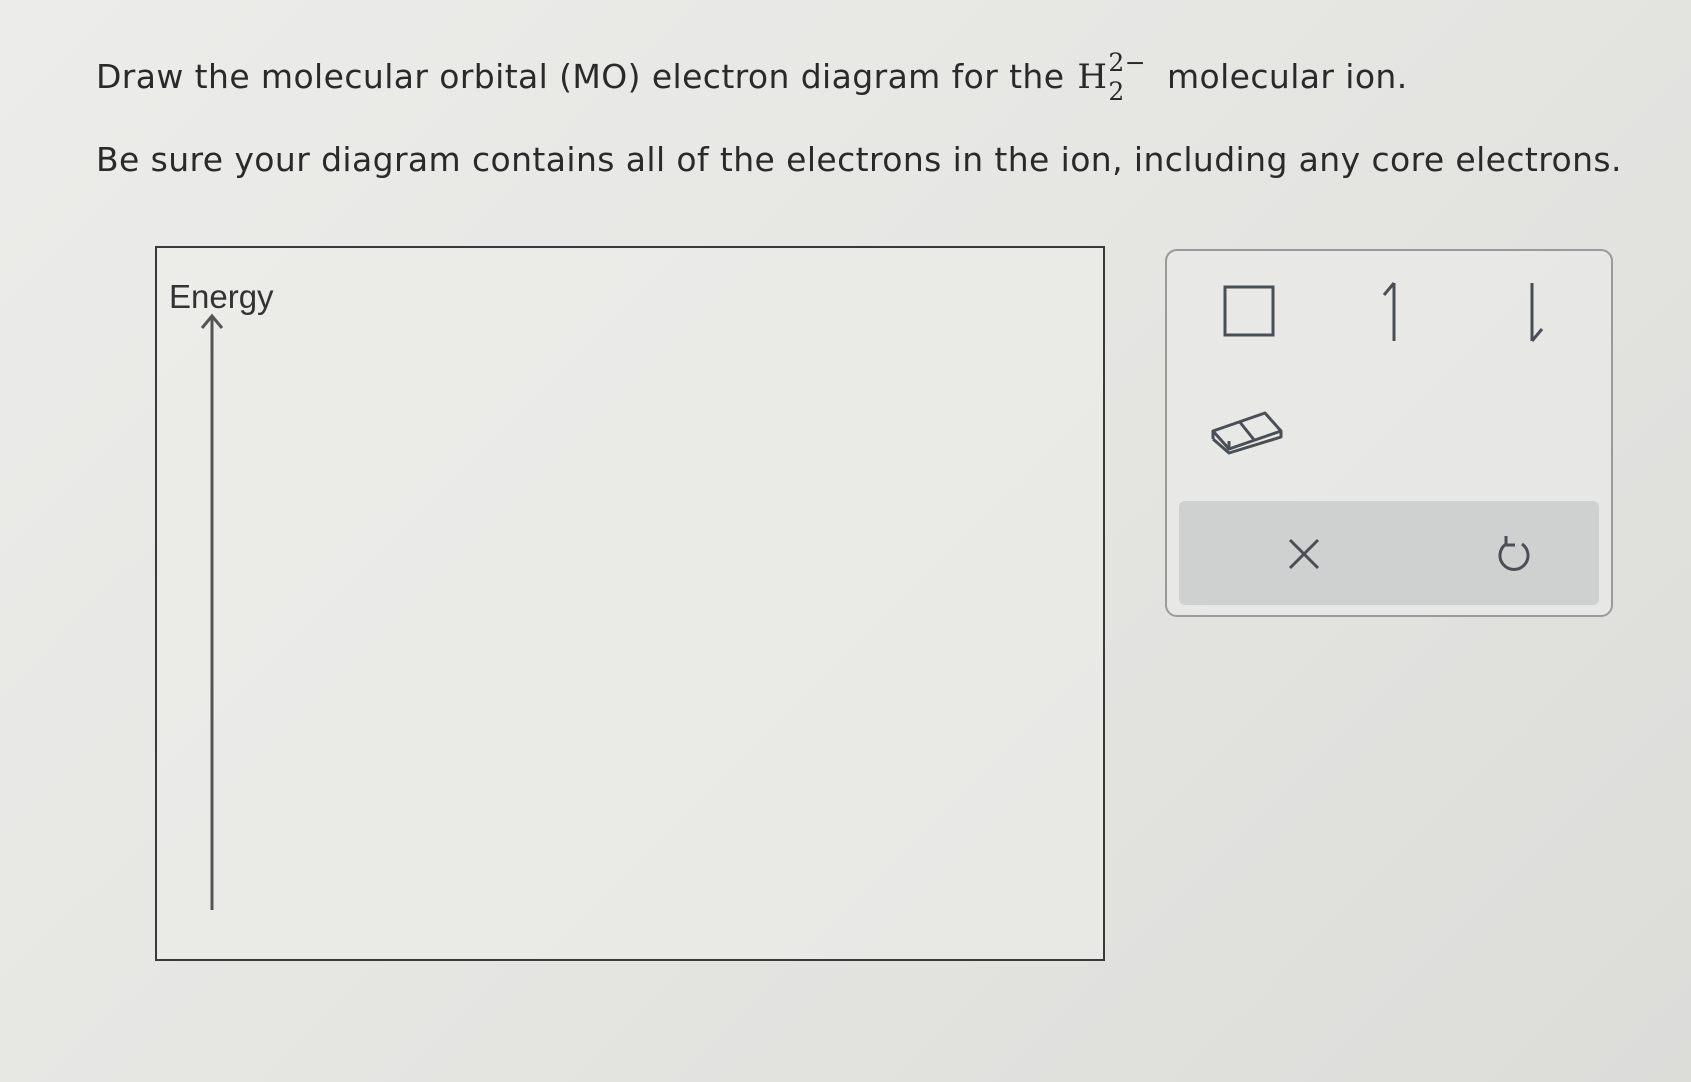 The image size is (1691, 1082). Describe the element at coordinates (1249, 311) in the screenshot. I see `orbital-box-icon` at that location.